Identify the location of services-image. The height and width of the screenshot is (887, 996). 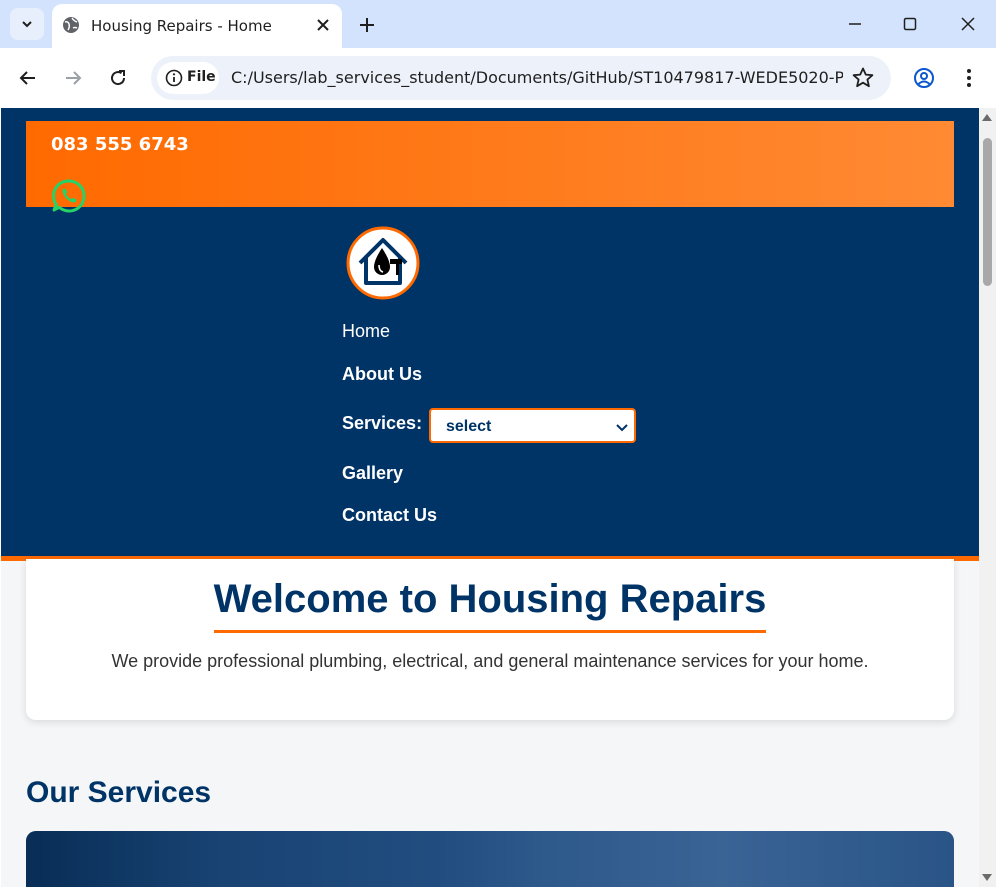
(490, 859).